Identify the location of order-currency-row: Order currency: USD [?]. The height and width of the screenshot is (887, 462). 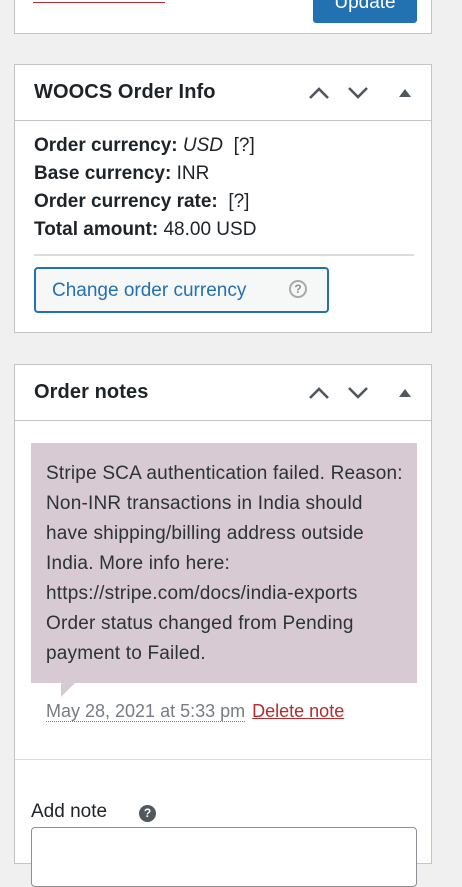
(144, 145).